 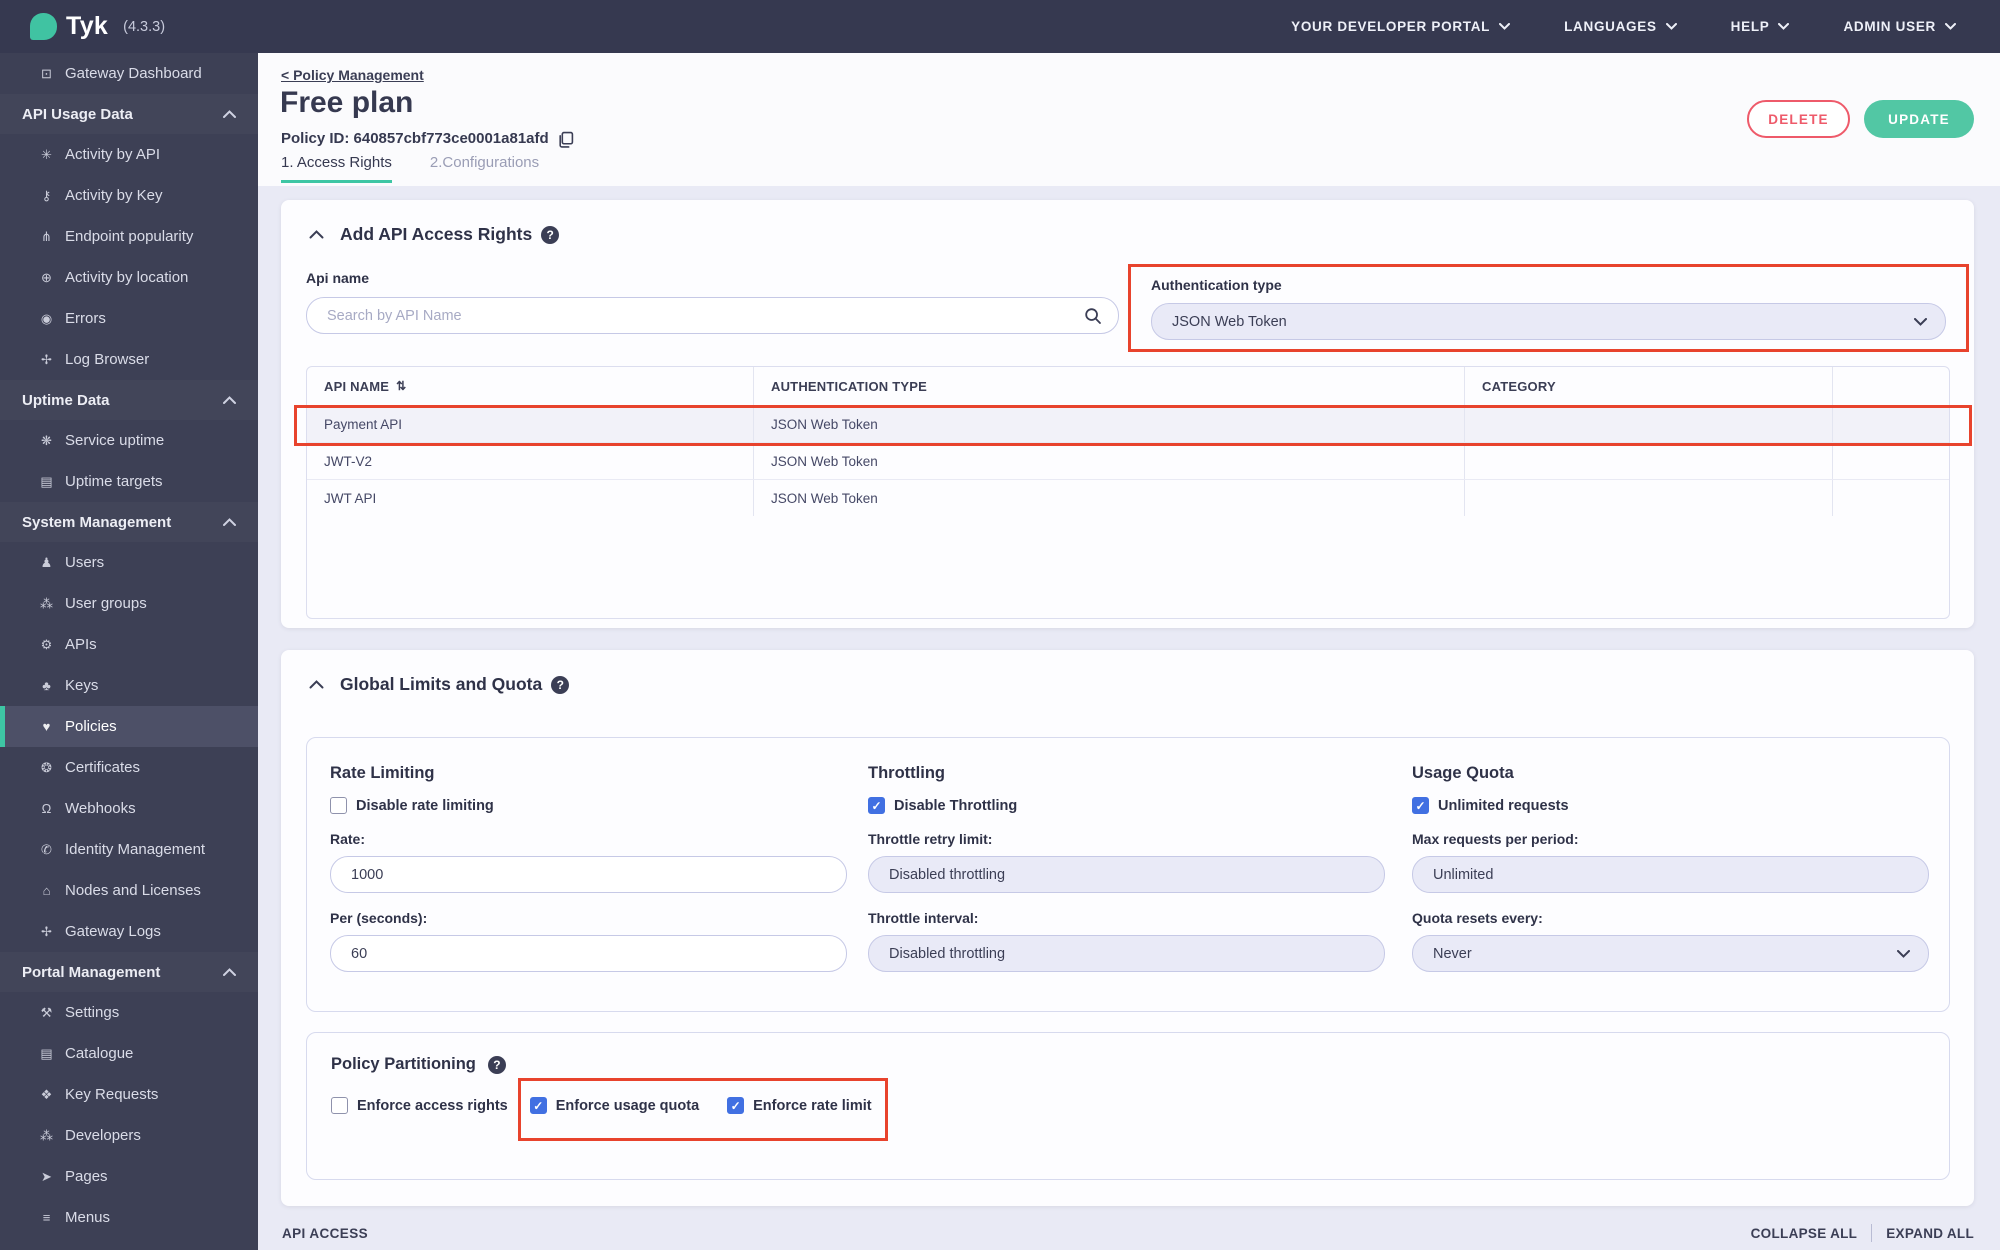 What do you see at coordinates (588, 953) in the screenshot?
I see `per-seconds-input` at bounding box center [588, 953].